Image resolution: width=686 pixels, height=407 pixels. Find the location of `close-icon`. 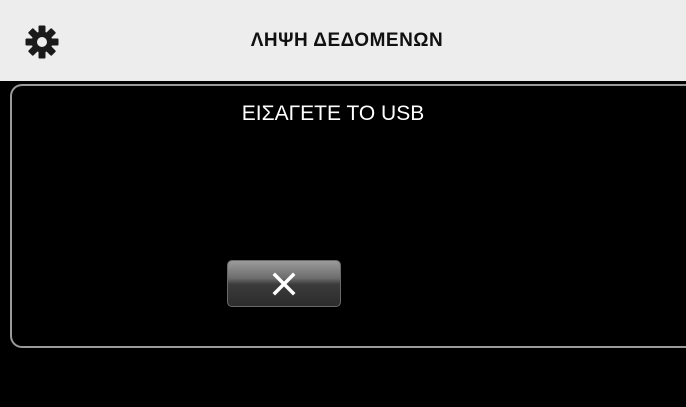

close-icon is located at coordinates (284, 283).